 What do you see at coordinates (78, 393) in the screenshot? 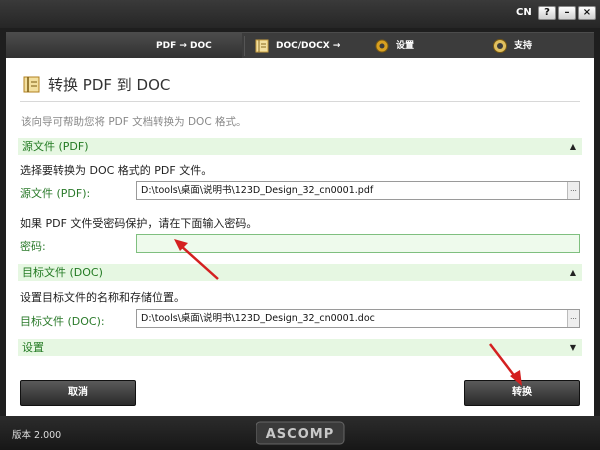
I see `cancel-button: 取消` at bounding box center [78, 393].